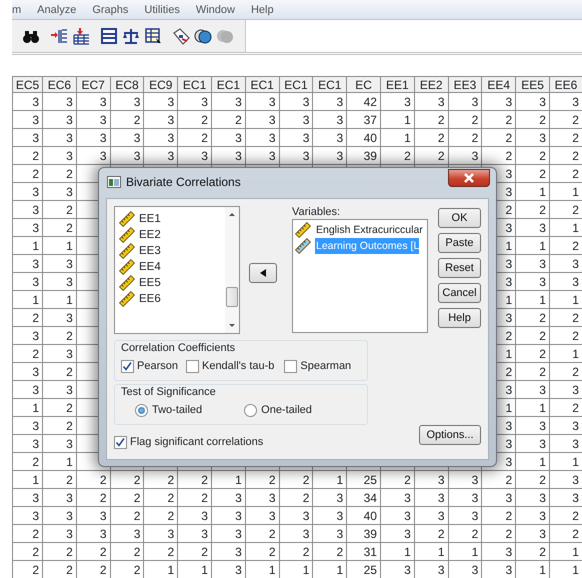  Describe the element at coordinates (459, 218) in the screenshot. I see `dialog-button: OK` at that location.